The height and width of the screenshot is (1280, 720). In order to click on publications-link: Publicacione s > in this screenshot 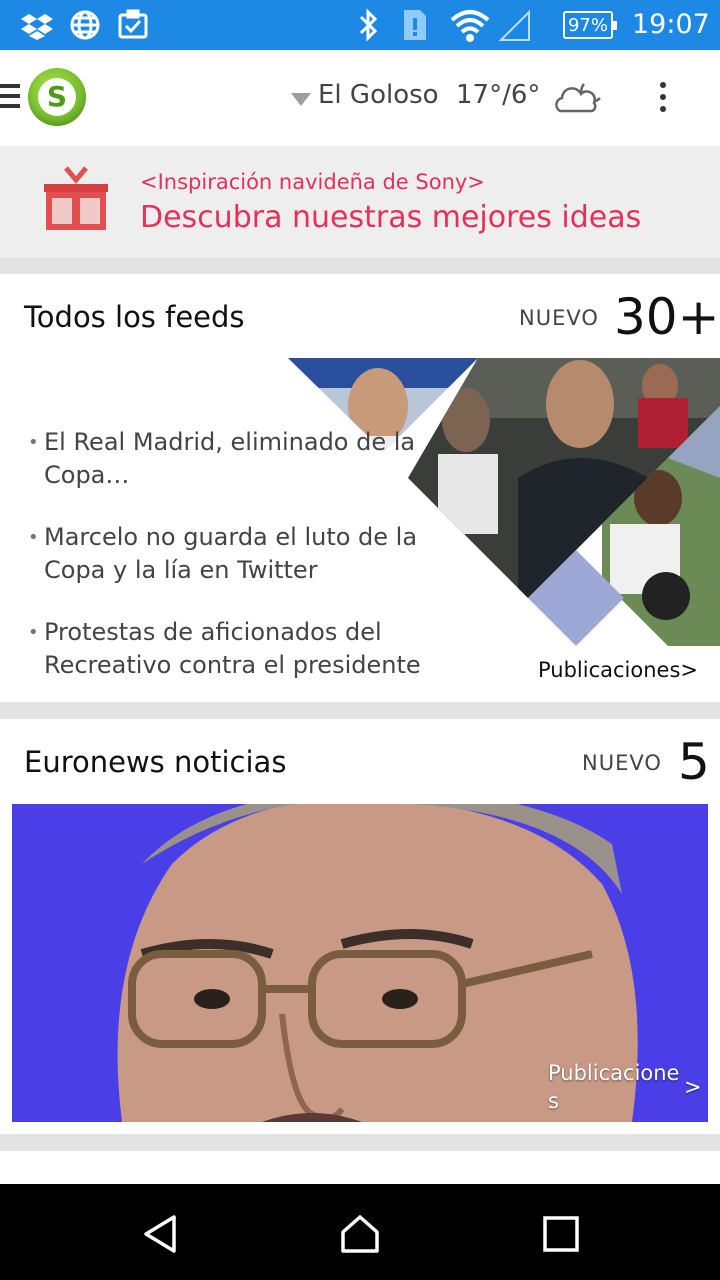, I will do `click(625, 1087)`.